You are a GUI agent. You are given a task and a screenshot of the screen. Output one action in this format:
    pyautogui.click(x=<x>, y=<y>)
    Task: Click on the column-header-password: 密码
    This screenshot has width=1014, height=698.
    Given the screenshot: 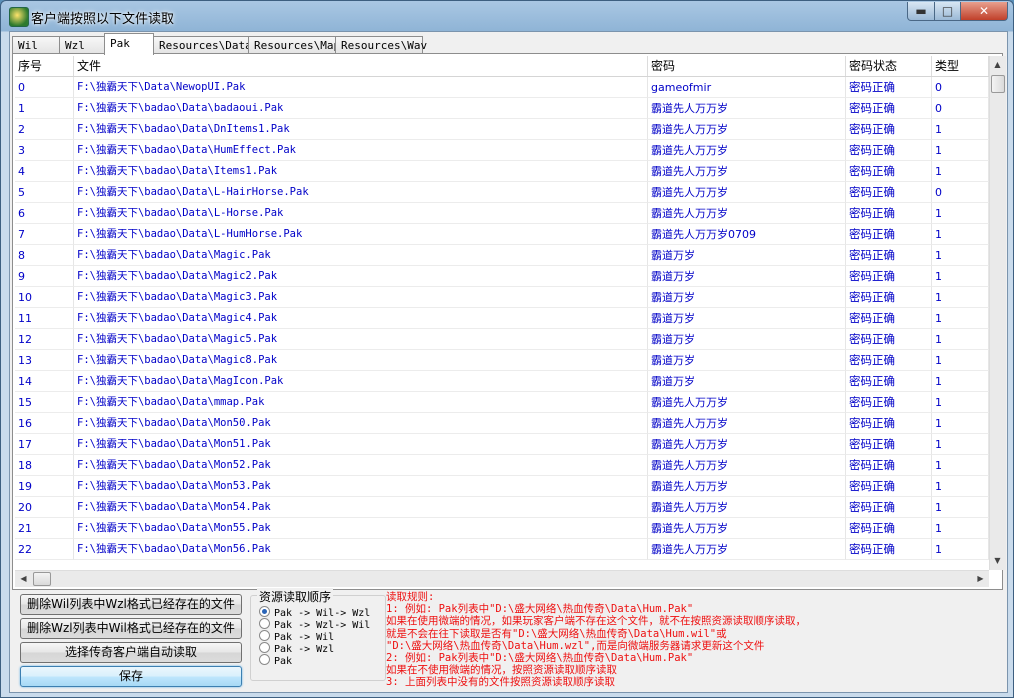 What is the action you would take?
    pyautogui.click(x=747, y=66)
    